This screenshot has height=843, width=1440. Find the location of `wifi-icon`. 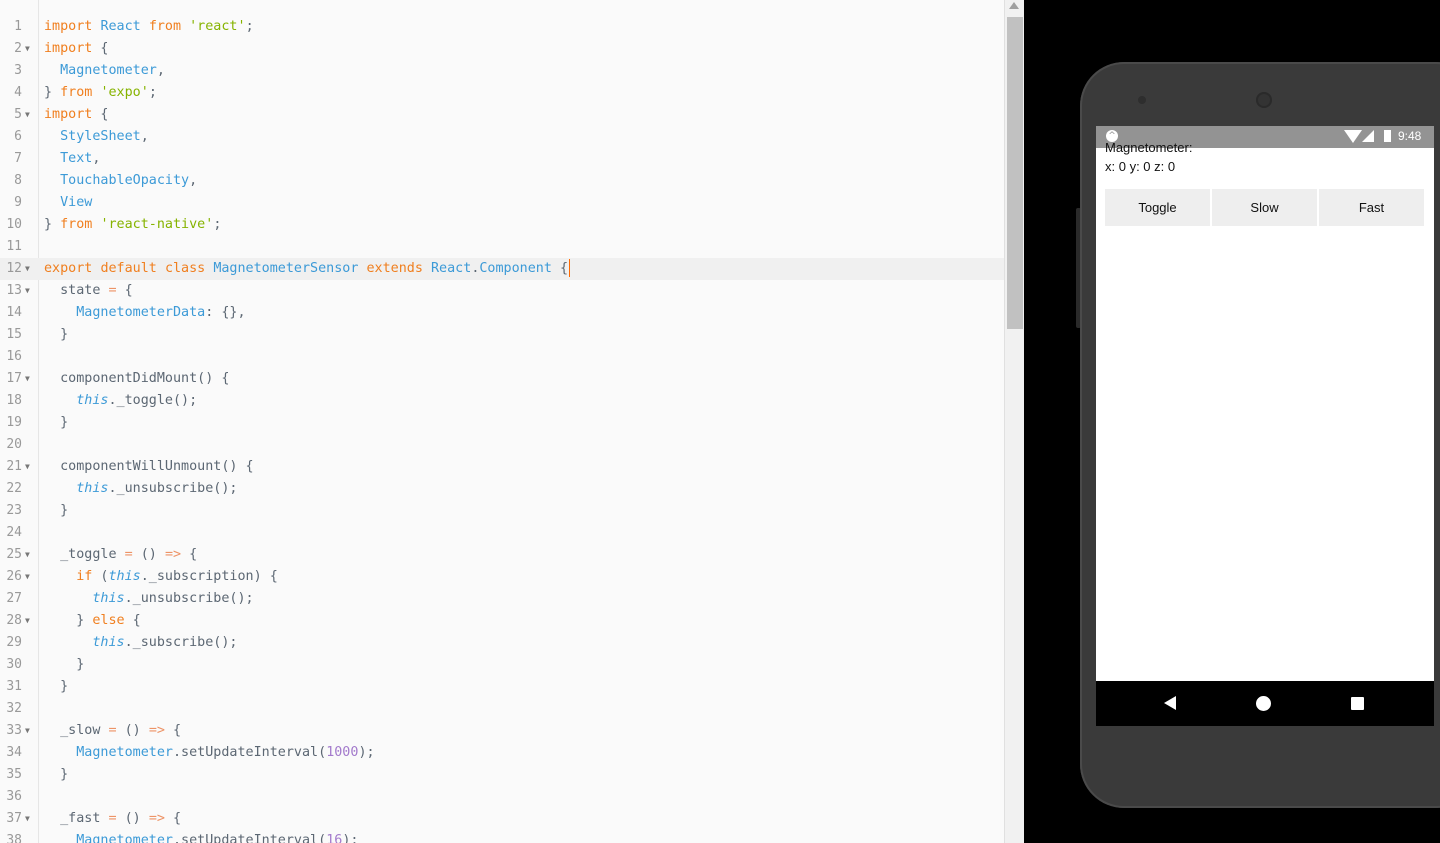

wifi-icon is located at coordinates (1353, 136).